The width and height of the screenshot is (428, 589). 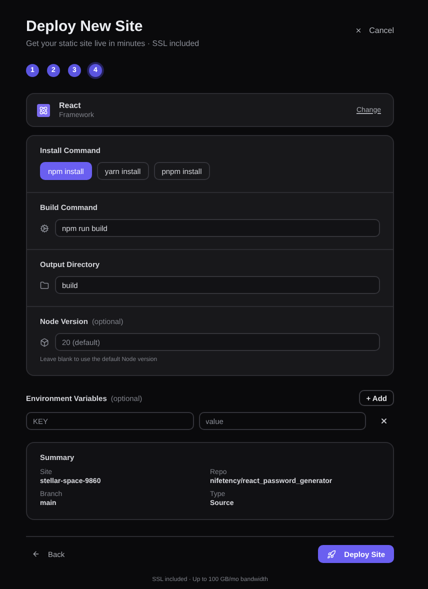 What do you see at coordinates (43, 110) in the screenshot?
I see `atom-icon` at bounding box center [43, 110].